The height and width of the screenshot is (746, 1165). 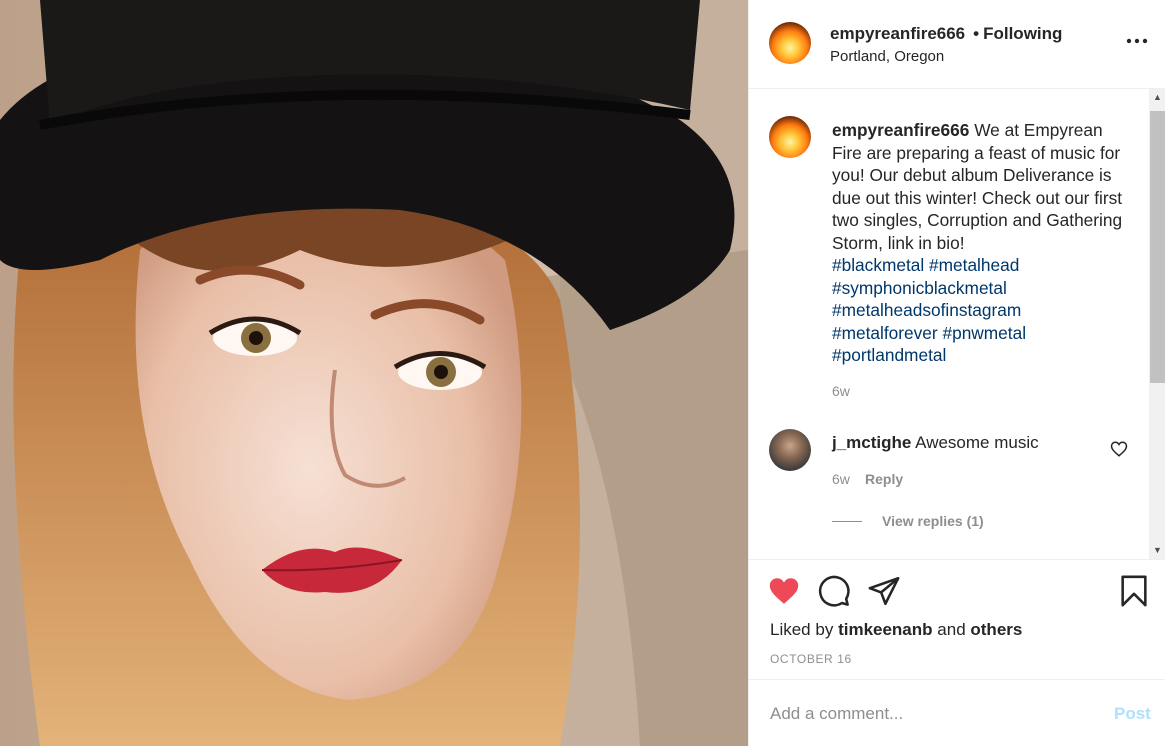 I want to click on likes-others-link: others, so click(x=996, y=629).